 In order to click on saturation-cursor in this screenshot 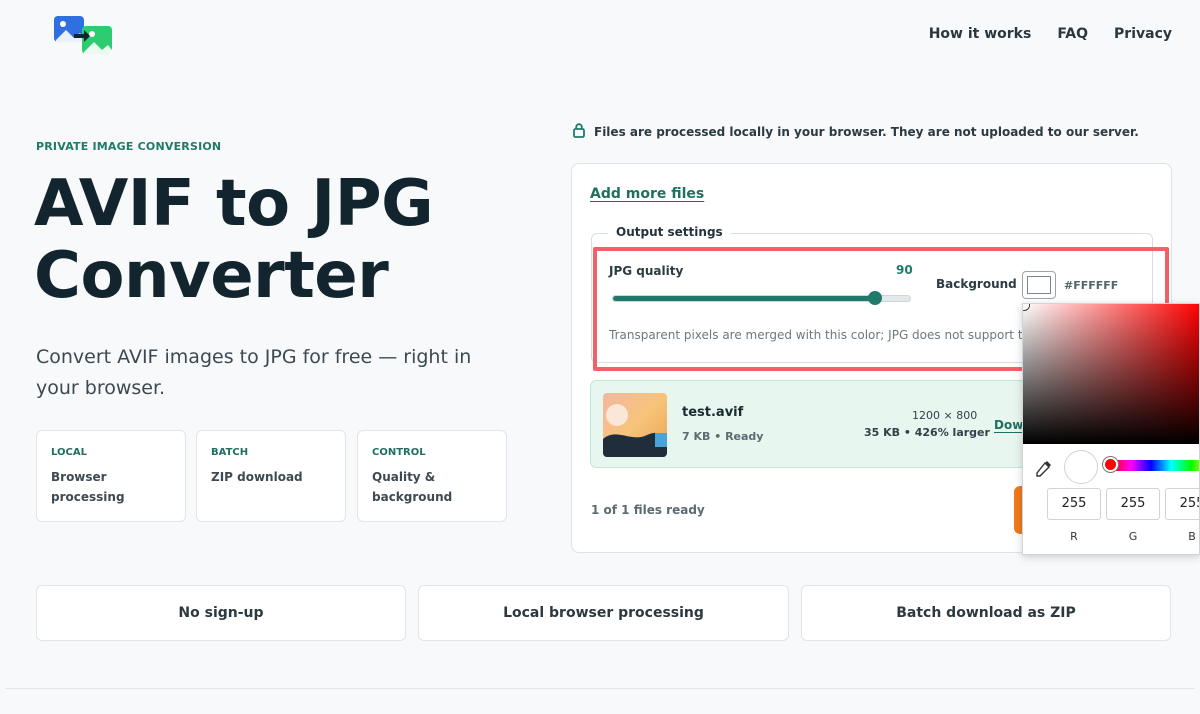, I will do `click(1026, 307)`.